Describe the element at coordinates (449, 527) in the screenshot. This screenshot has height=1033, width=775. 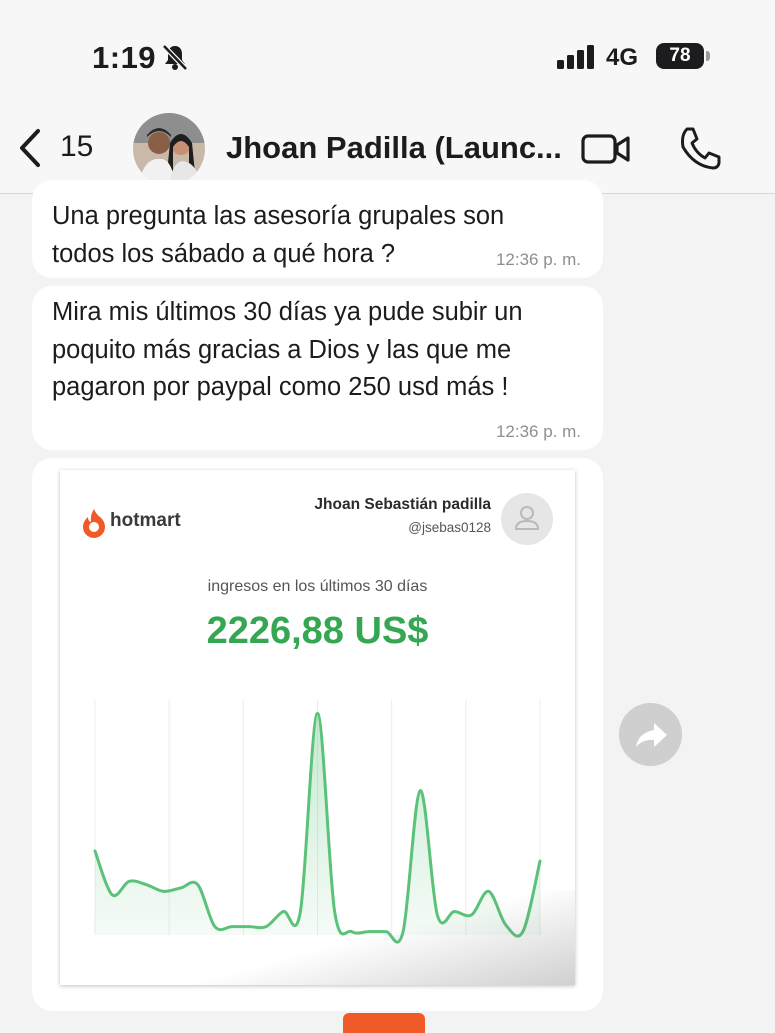
I see `account-handle: @jsebas0128` at that location.